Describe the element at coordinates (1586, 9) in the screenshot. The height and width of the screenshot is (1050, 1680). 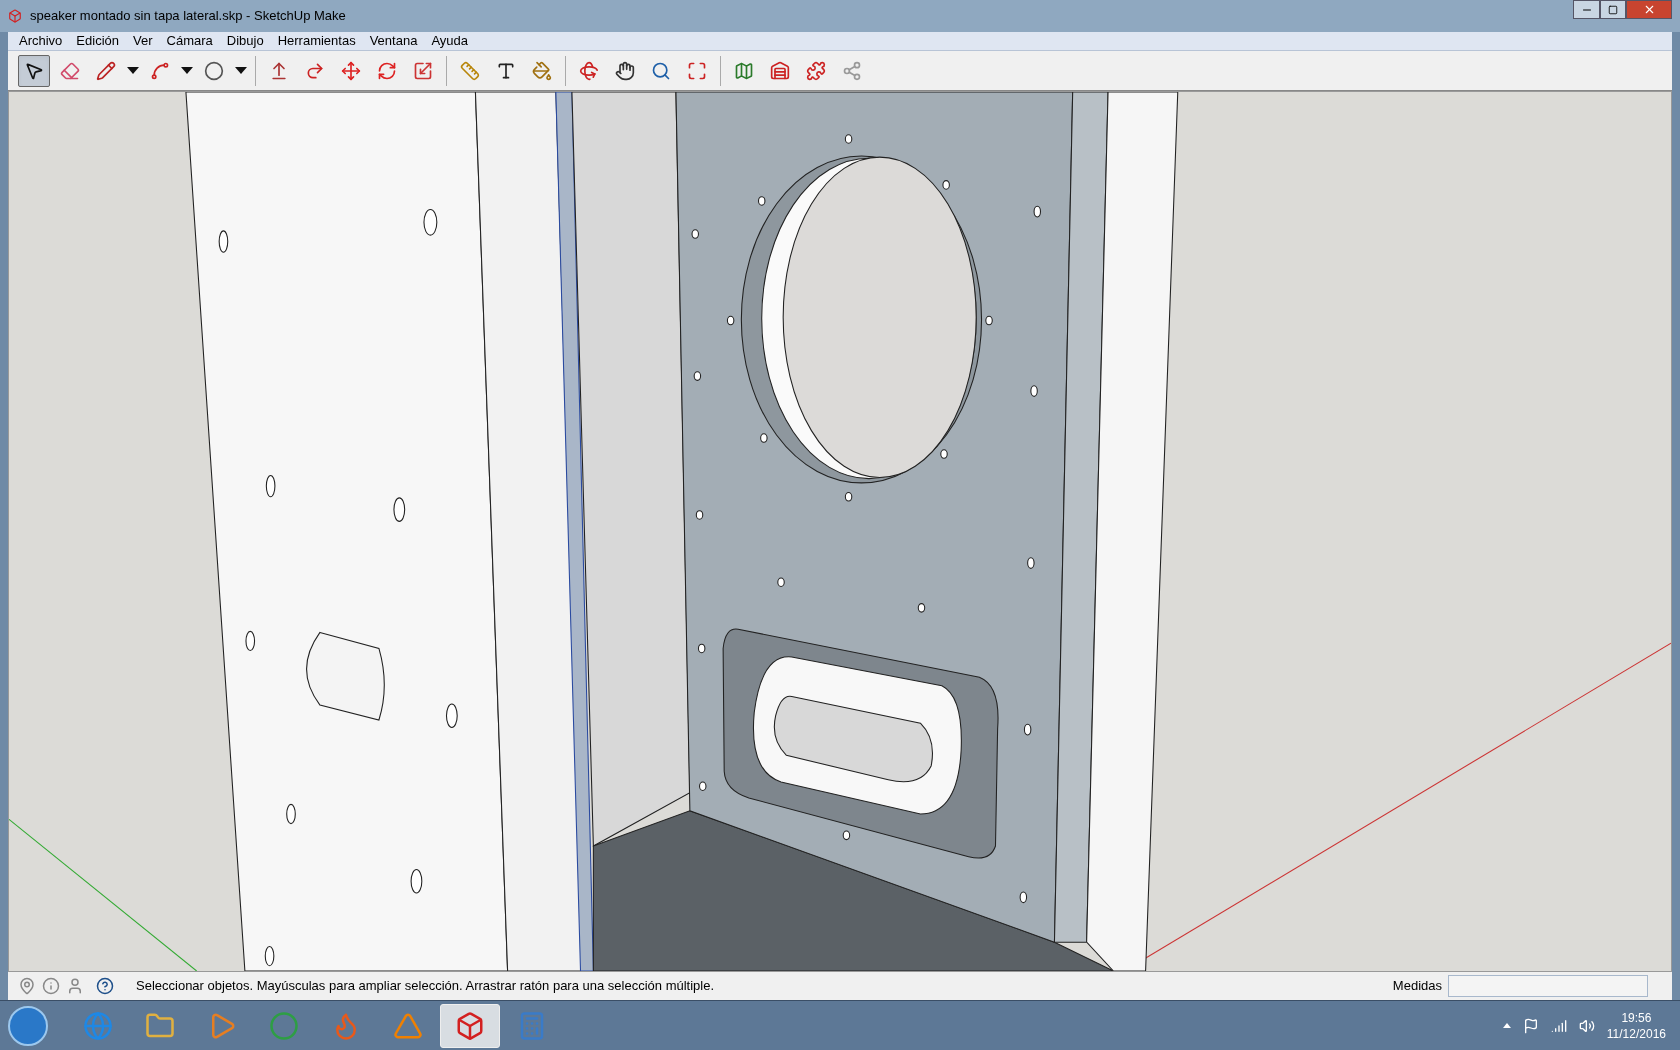
I see `minimize-button` at that location.